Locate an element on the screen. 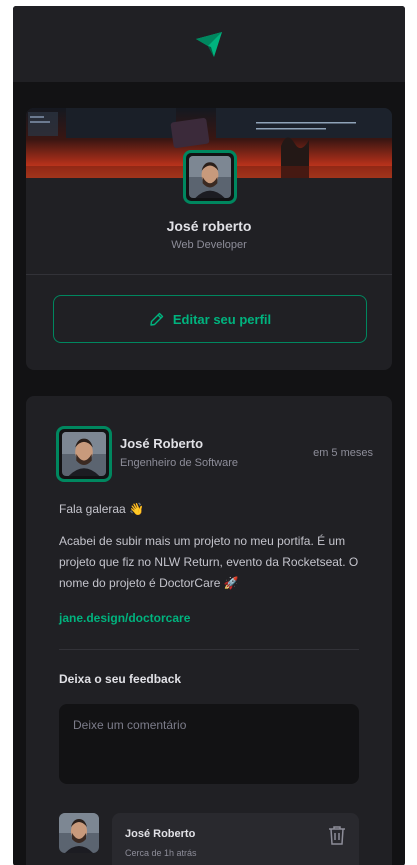 The width and height of the screenshot is (417, 865). paper-plane-logo-icon is located at coordinates (209, 44).